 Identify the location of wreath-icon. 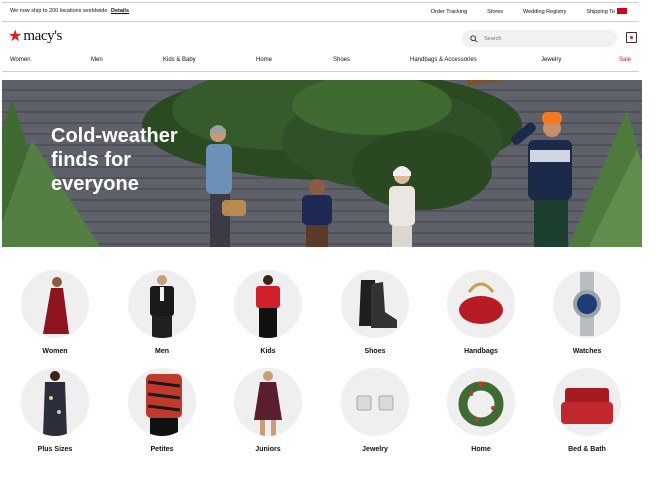
(481, 402).